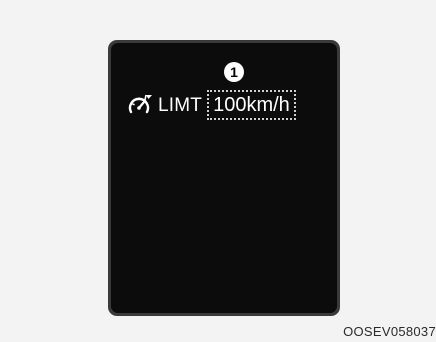  What do you see at coordinates (251, 105) in the screenshot?
I see `speed-limit-value: 100km/h` at bounding box center [251, 105].